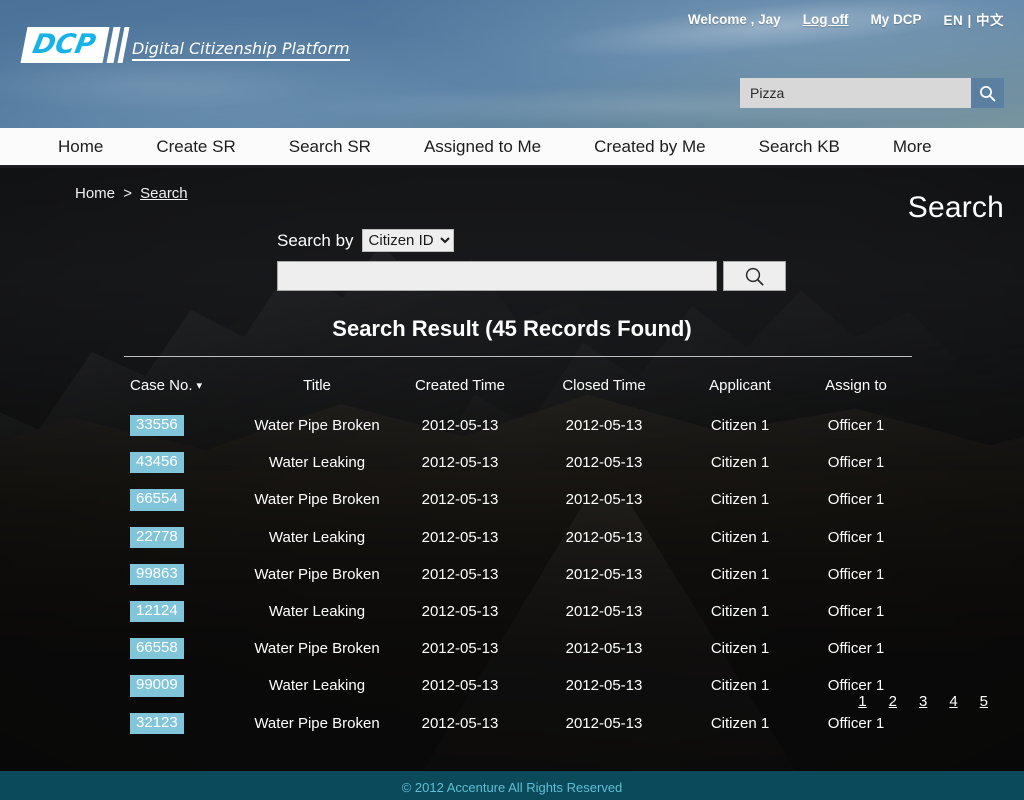  What do you see at coordinates (80, 147) in the screenshot?
I see `nav-item-home: Home` at bounding box center [80, 147].